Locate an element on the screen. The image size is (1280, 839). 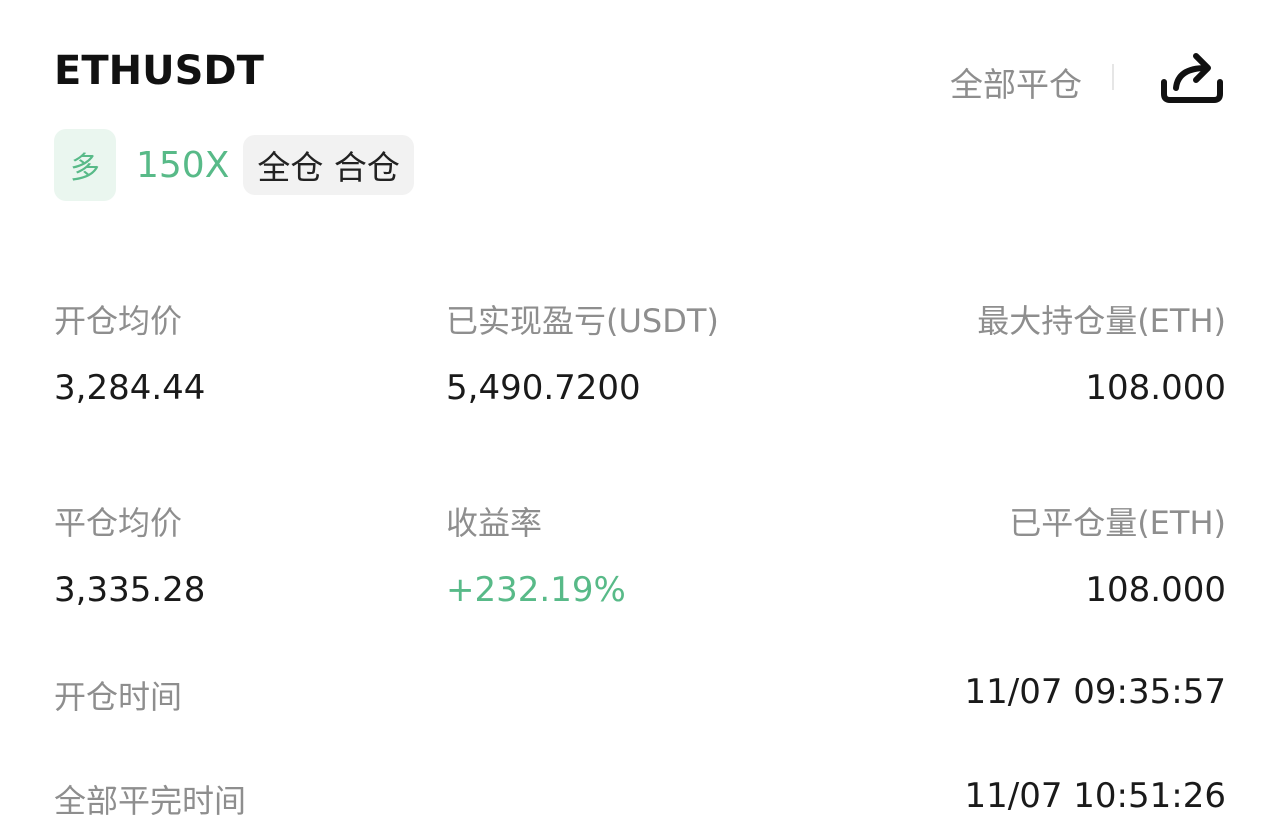
full-close-time-label: 全部平完时间 is located at coordinates (150, 801).